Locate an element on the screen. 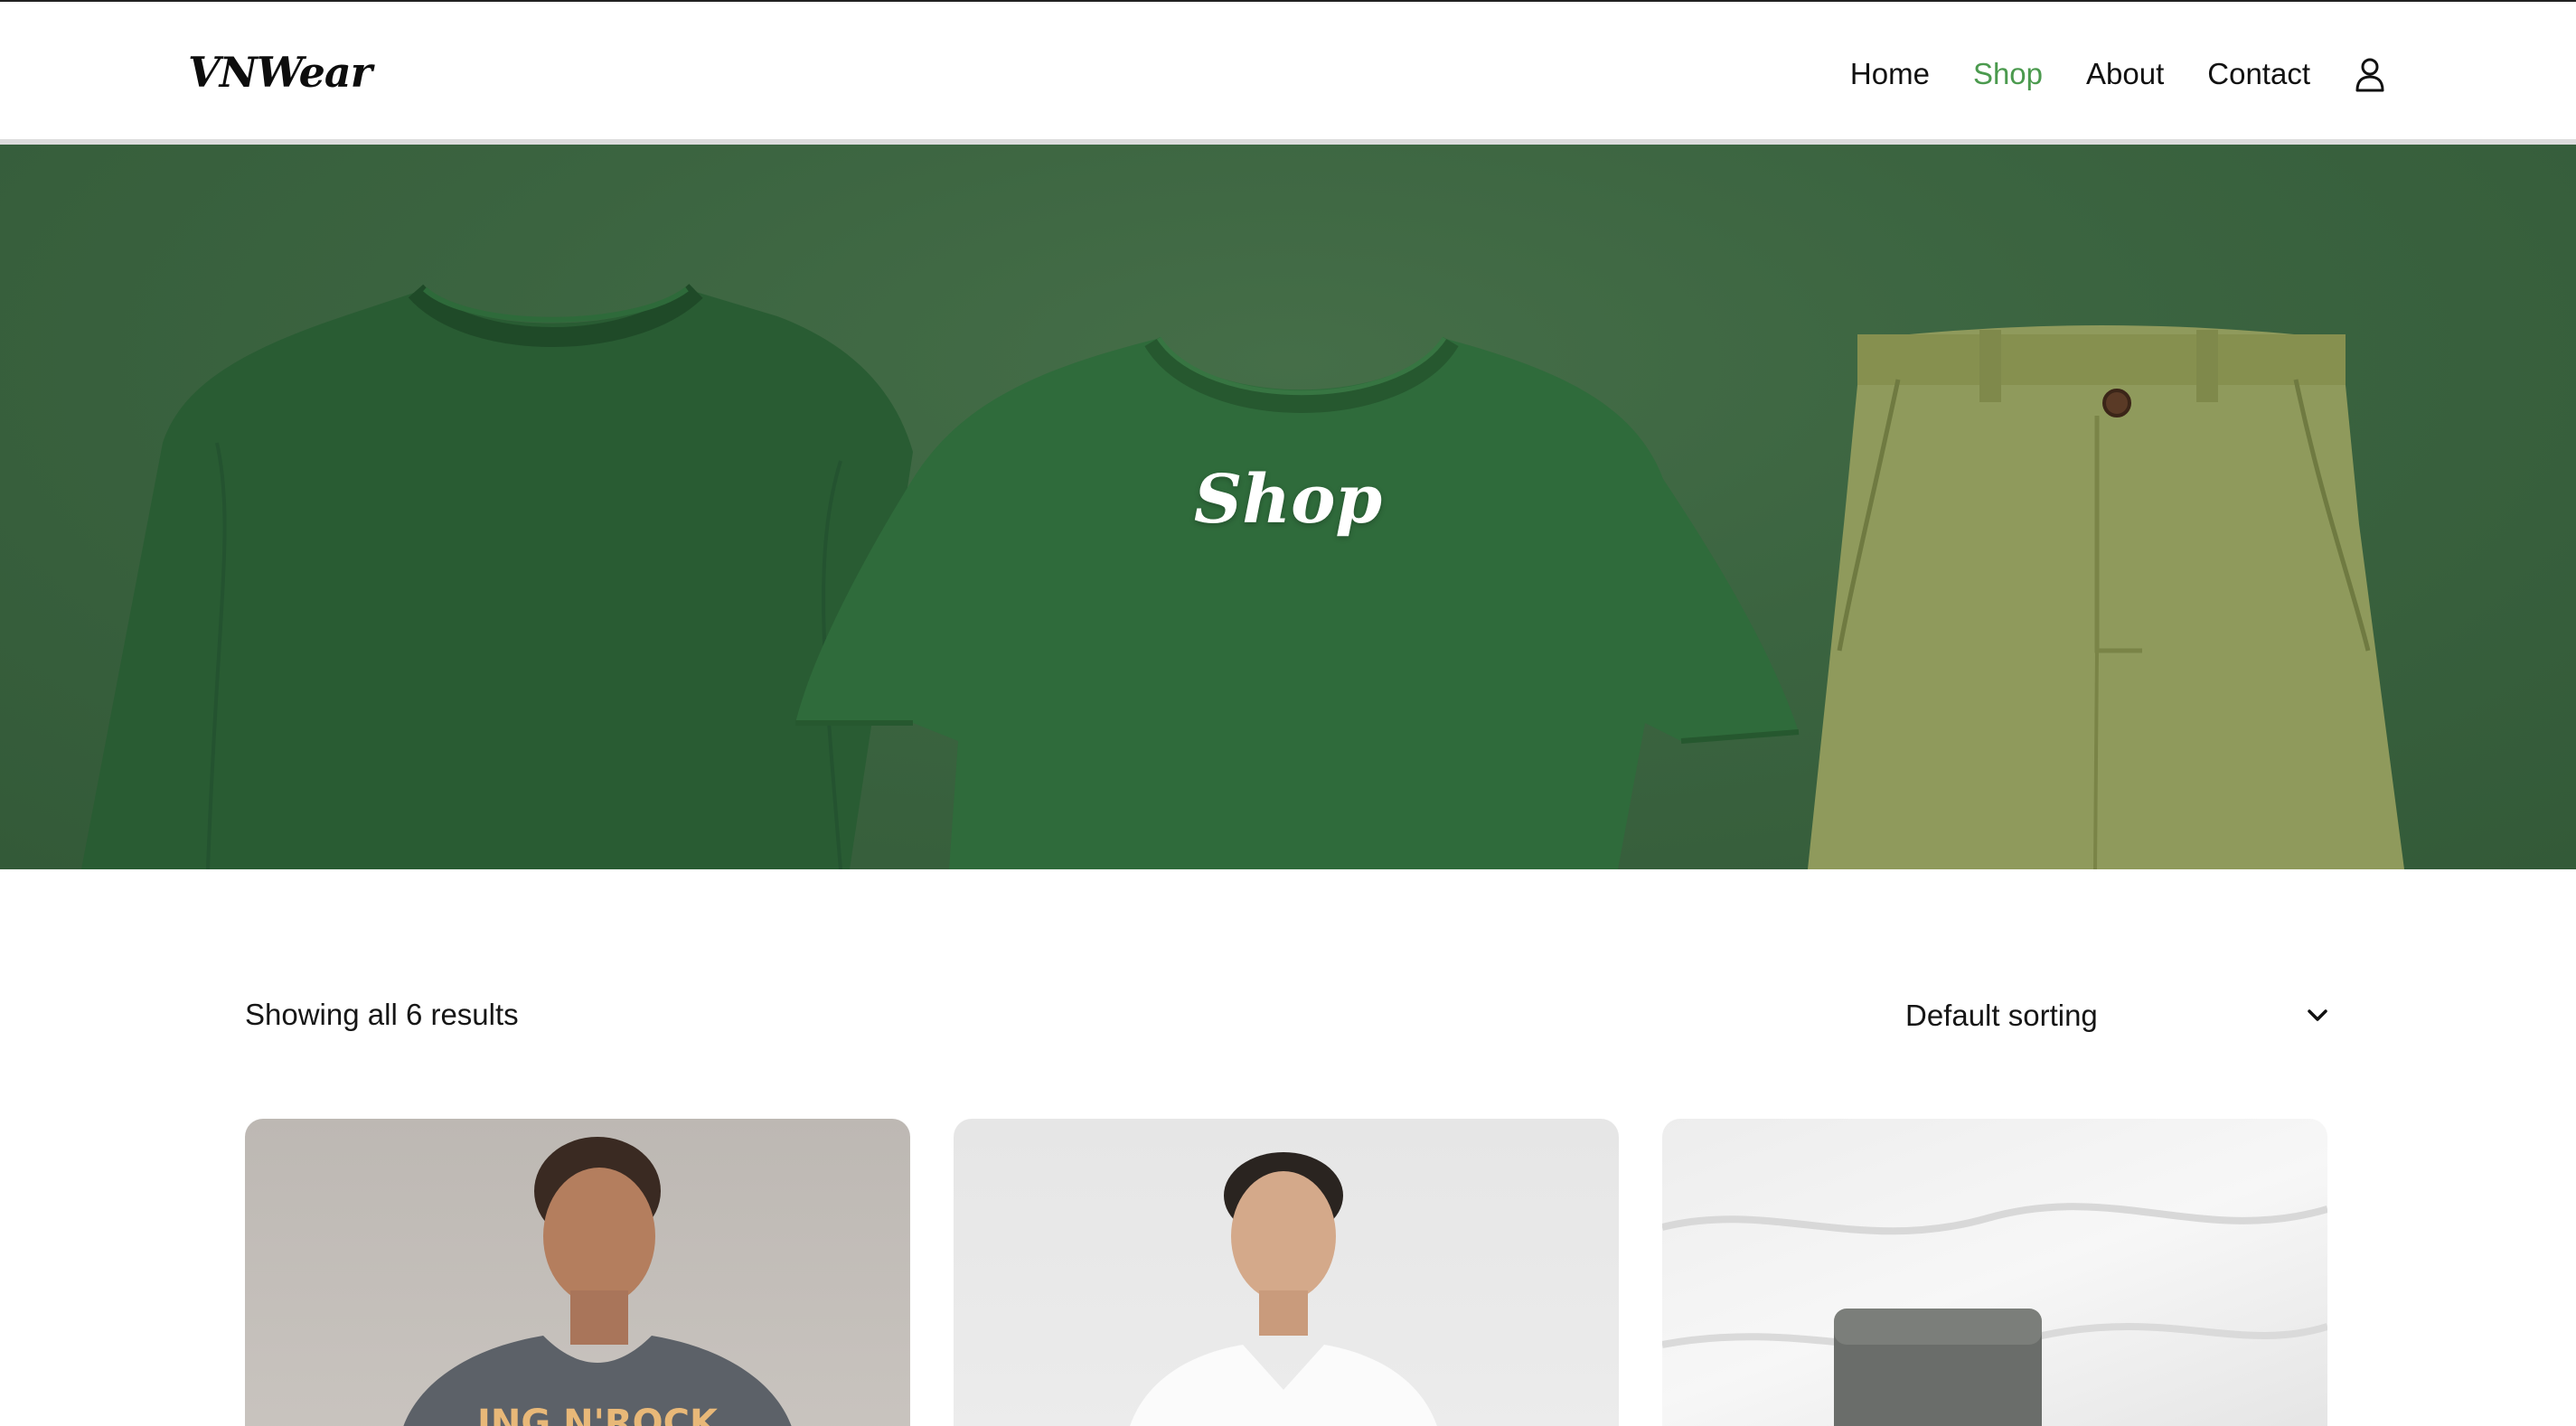  nav-home-link: Home is located at coordinates (1890, 74).